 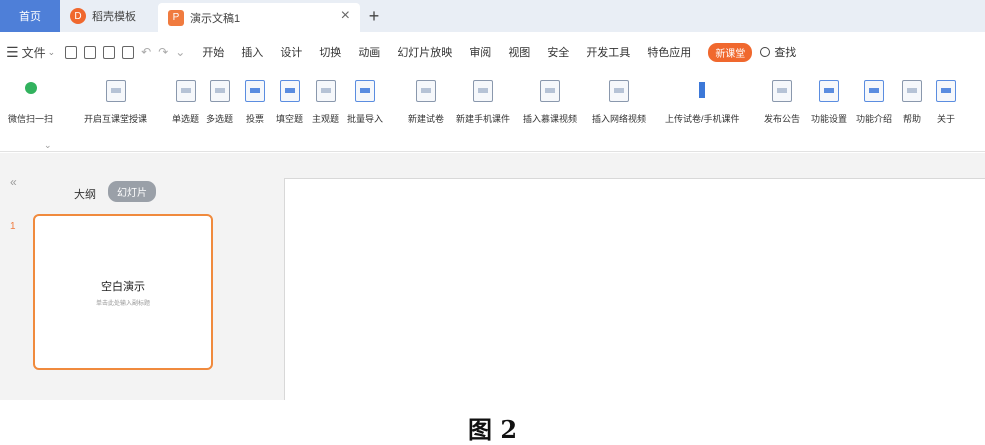 What do you see at coordinates (426, 119) in the screenshot?
I see `new-exam-label: 新建试卷` at bounding box center [426, 119].